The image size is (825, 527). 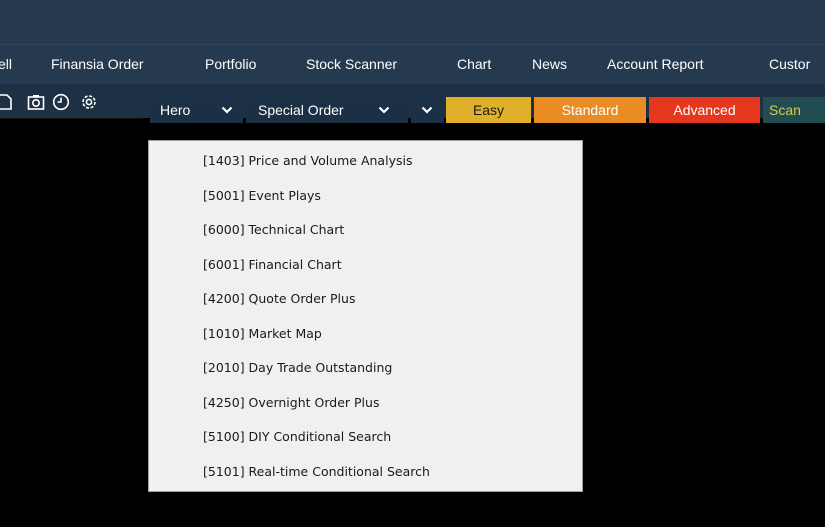 I want to click on dropdown-item-1010: [1010] Market Map, so click(x=262, y=334).